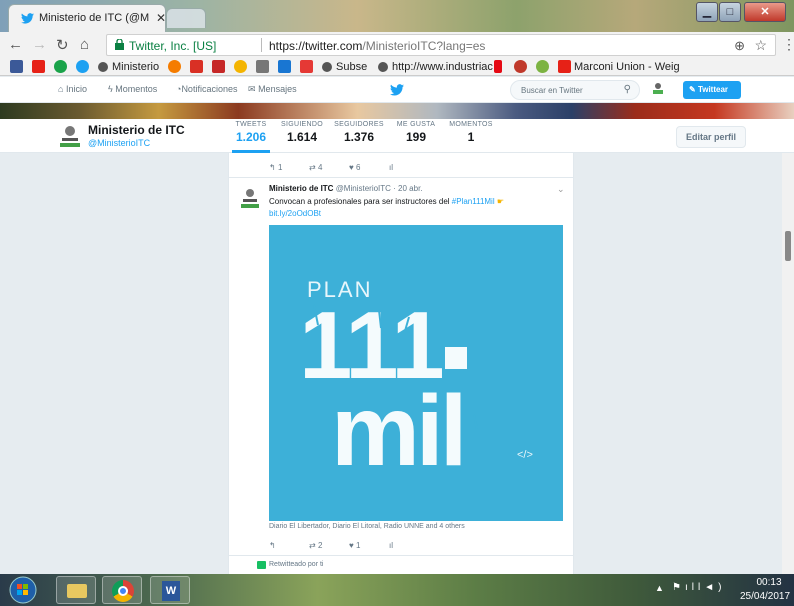  I want to click on bookmark-gray-icon, so click(262, 67).